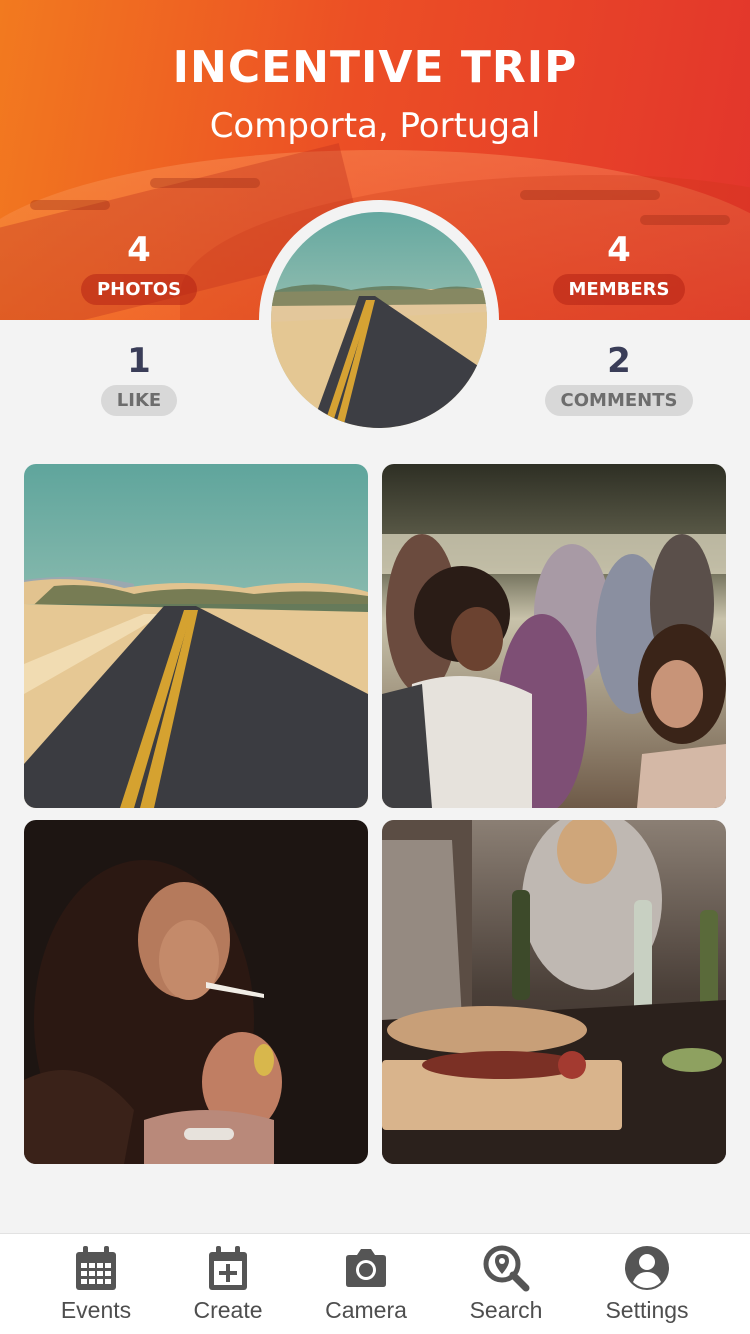  Describe the element at coordinates (619, 400) in the screenshot. I see `comments-label: COMMENTS` at that location.